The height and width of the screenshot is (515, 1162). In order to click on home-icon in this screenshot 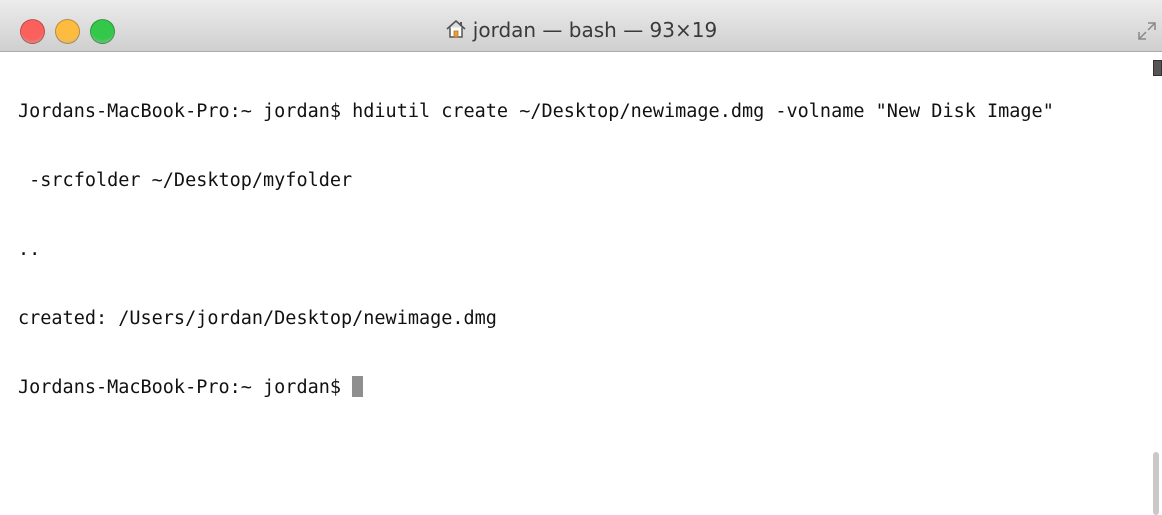, I will do `click(456, 32)`.